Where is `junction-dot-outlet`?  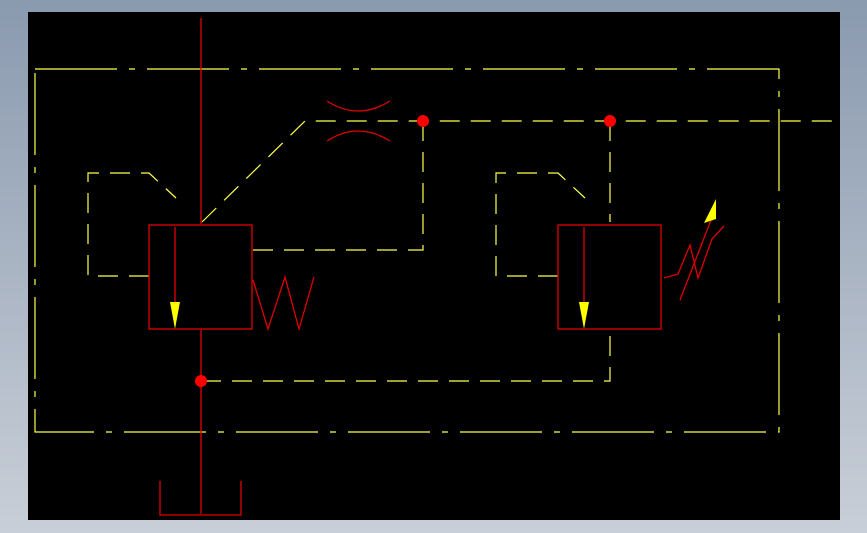 junction-dot-outlet is located at coordinates (201, 381).